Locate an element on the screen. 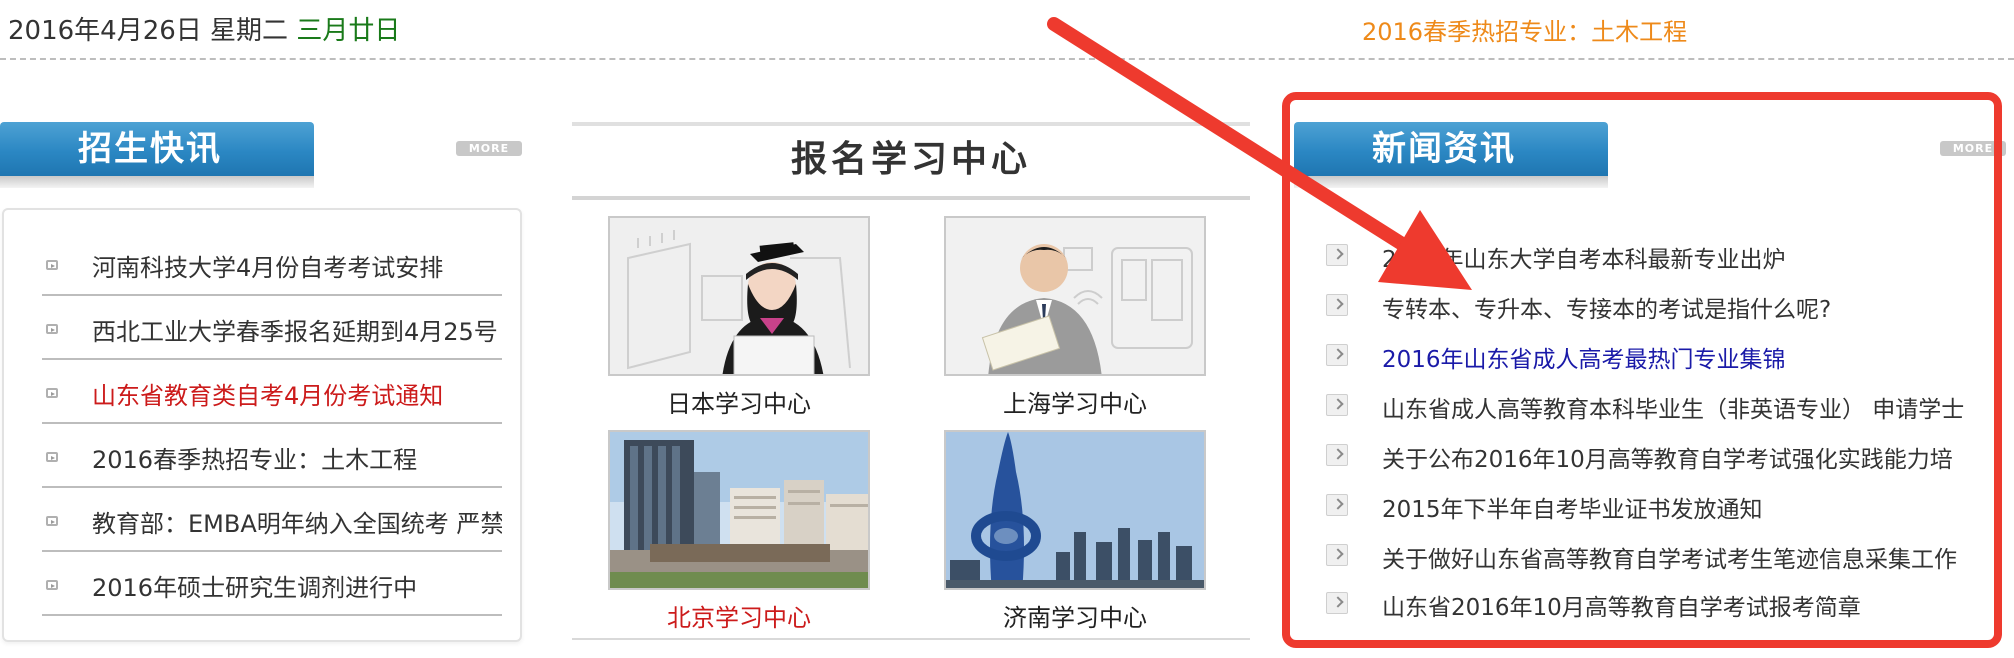 The image size is (2014, 658). shanghai-center-link: 上海学习中心 is located at coordinates (1075, 401).